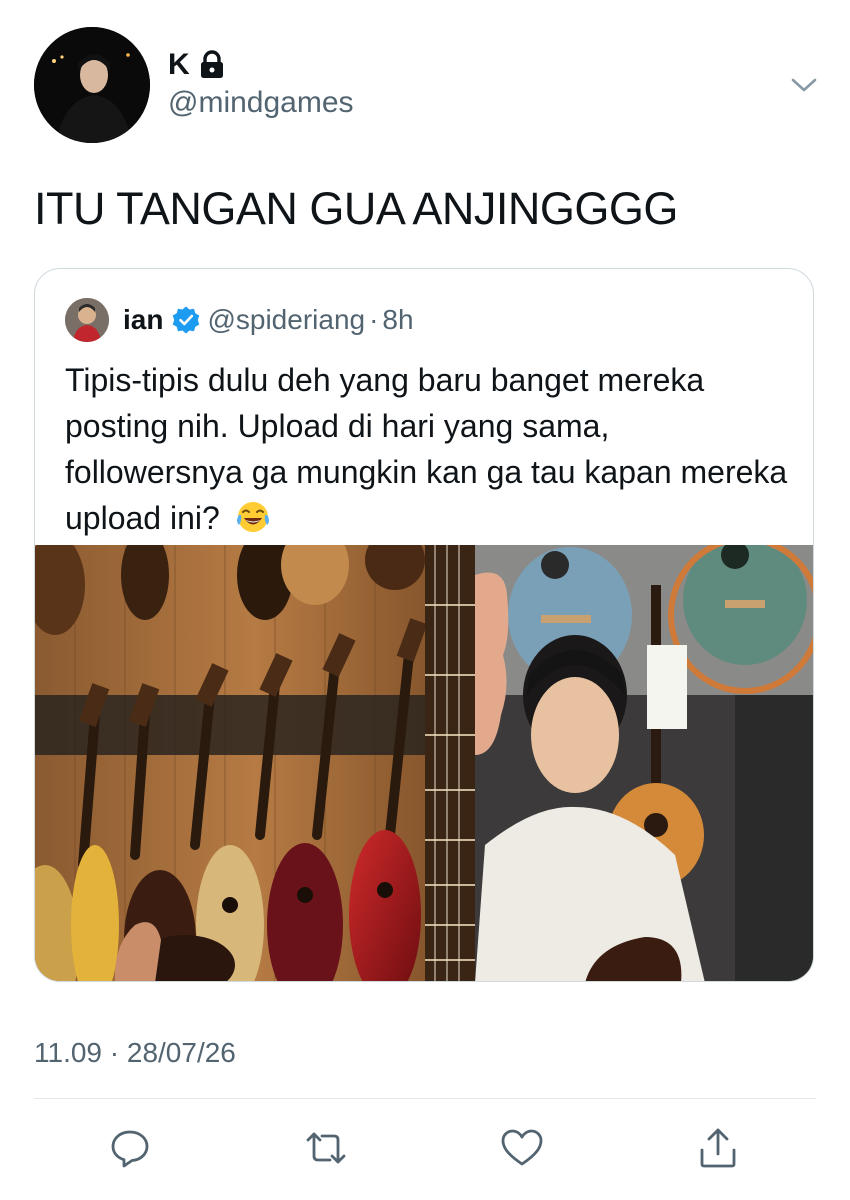  What do you see at coordinates (261, 103) in the screenshot?
I see `author-handle: @mindgames` at bounding box center [261, 103].